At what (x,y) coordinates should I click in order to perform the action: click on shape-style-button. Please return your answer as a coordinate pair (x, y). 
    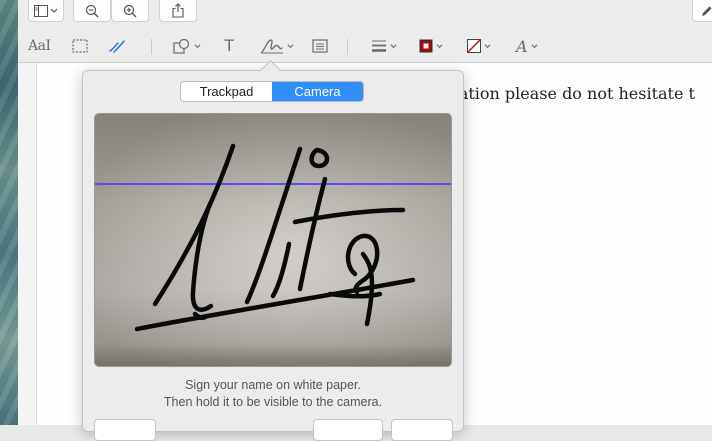
    Looking at the image, I should click on (384, 46).